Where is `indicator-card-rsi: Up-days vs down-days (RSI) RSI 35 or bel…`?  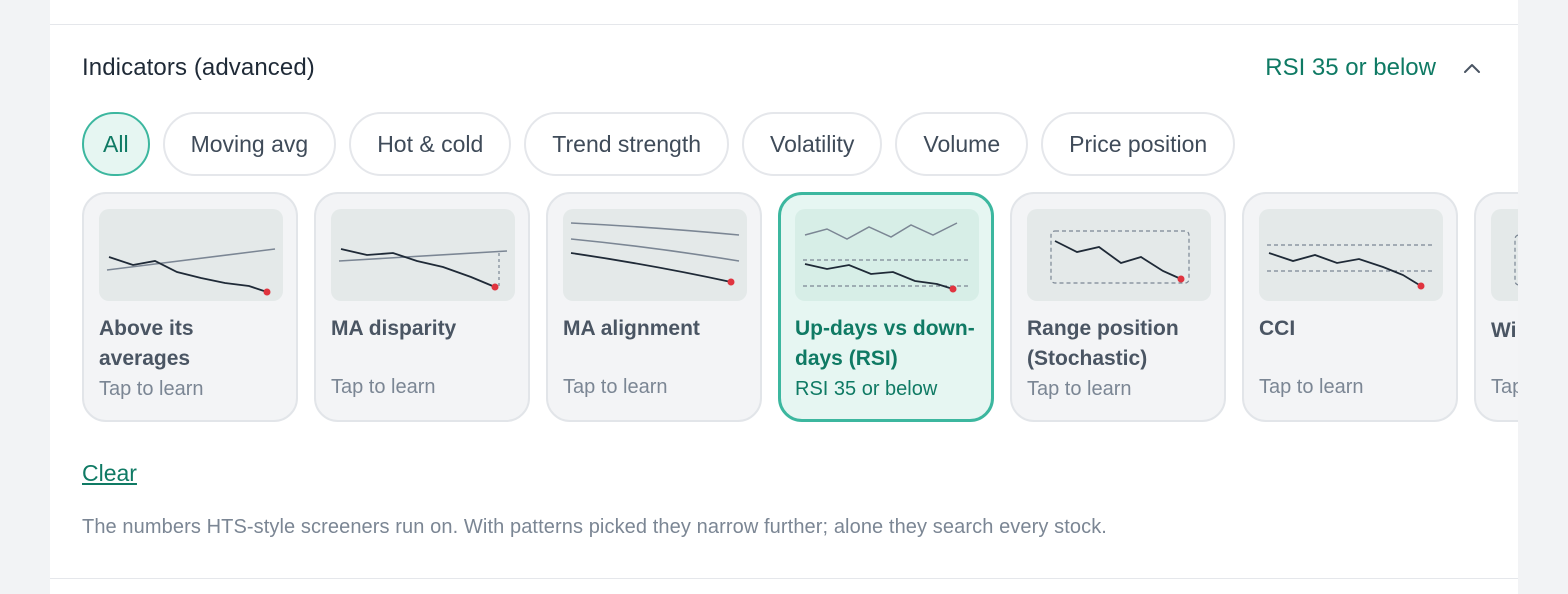
indicator-card-rsi: Up-days vs down-days (RSI) RSI 35 or bel… is located at coordinates (886, 307).